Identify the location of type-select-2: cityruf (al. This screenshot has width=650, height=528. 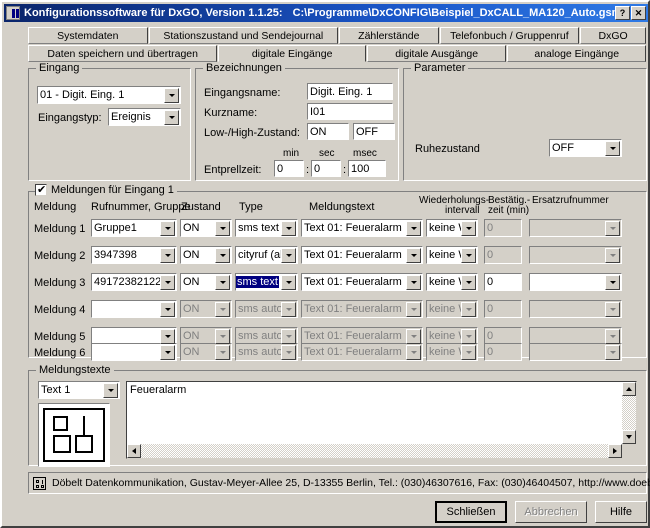
(266, 255).